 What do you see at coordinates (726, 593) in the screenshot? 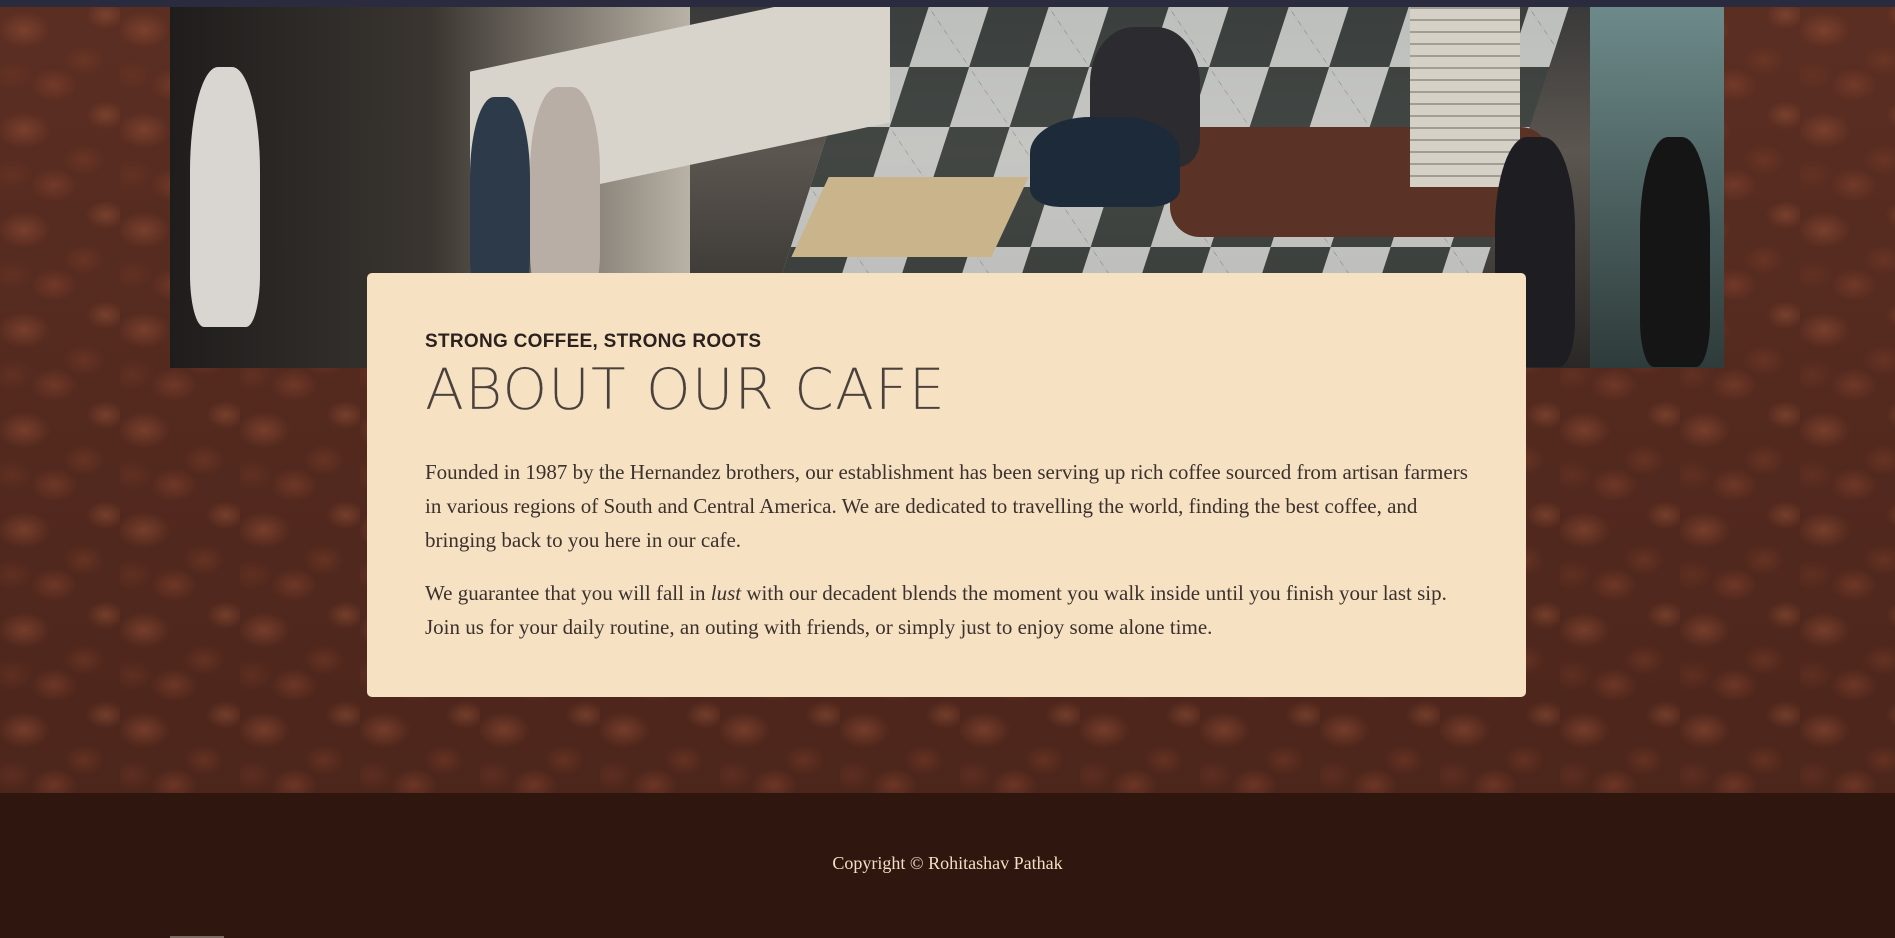
I see `about-paragraph-2-emphasis: lust` at bounding box center [726, 593].